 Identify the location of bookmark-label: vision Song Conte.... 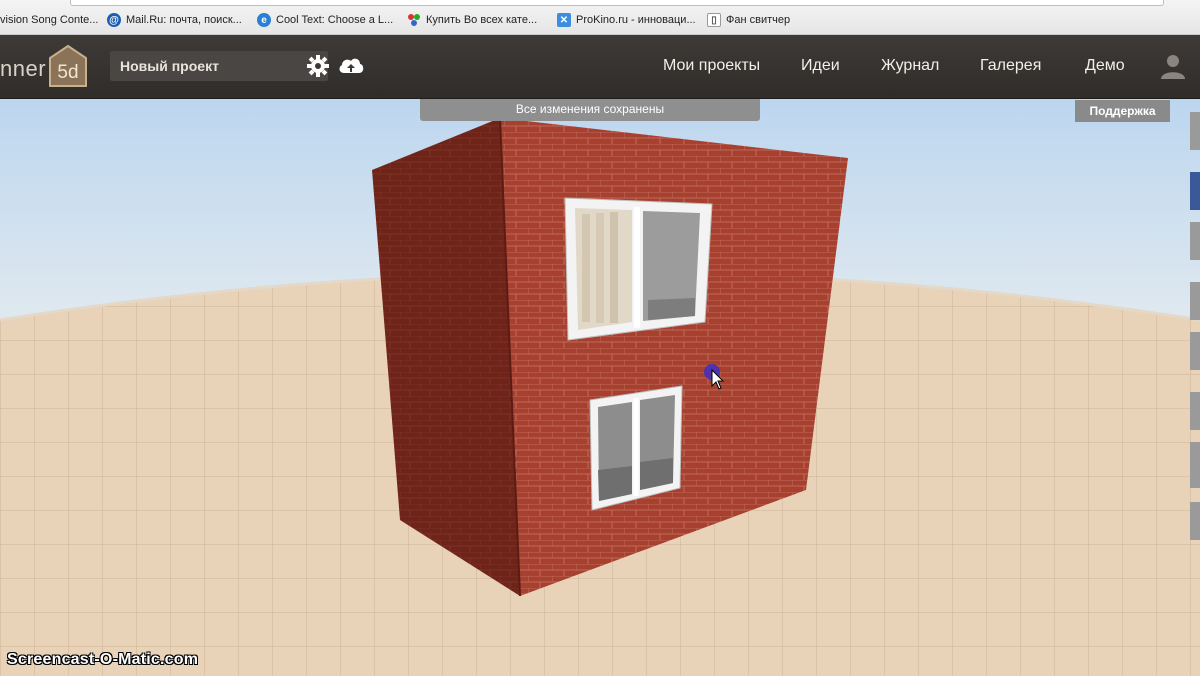
(49, 20).